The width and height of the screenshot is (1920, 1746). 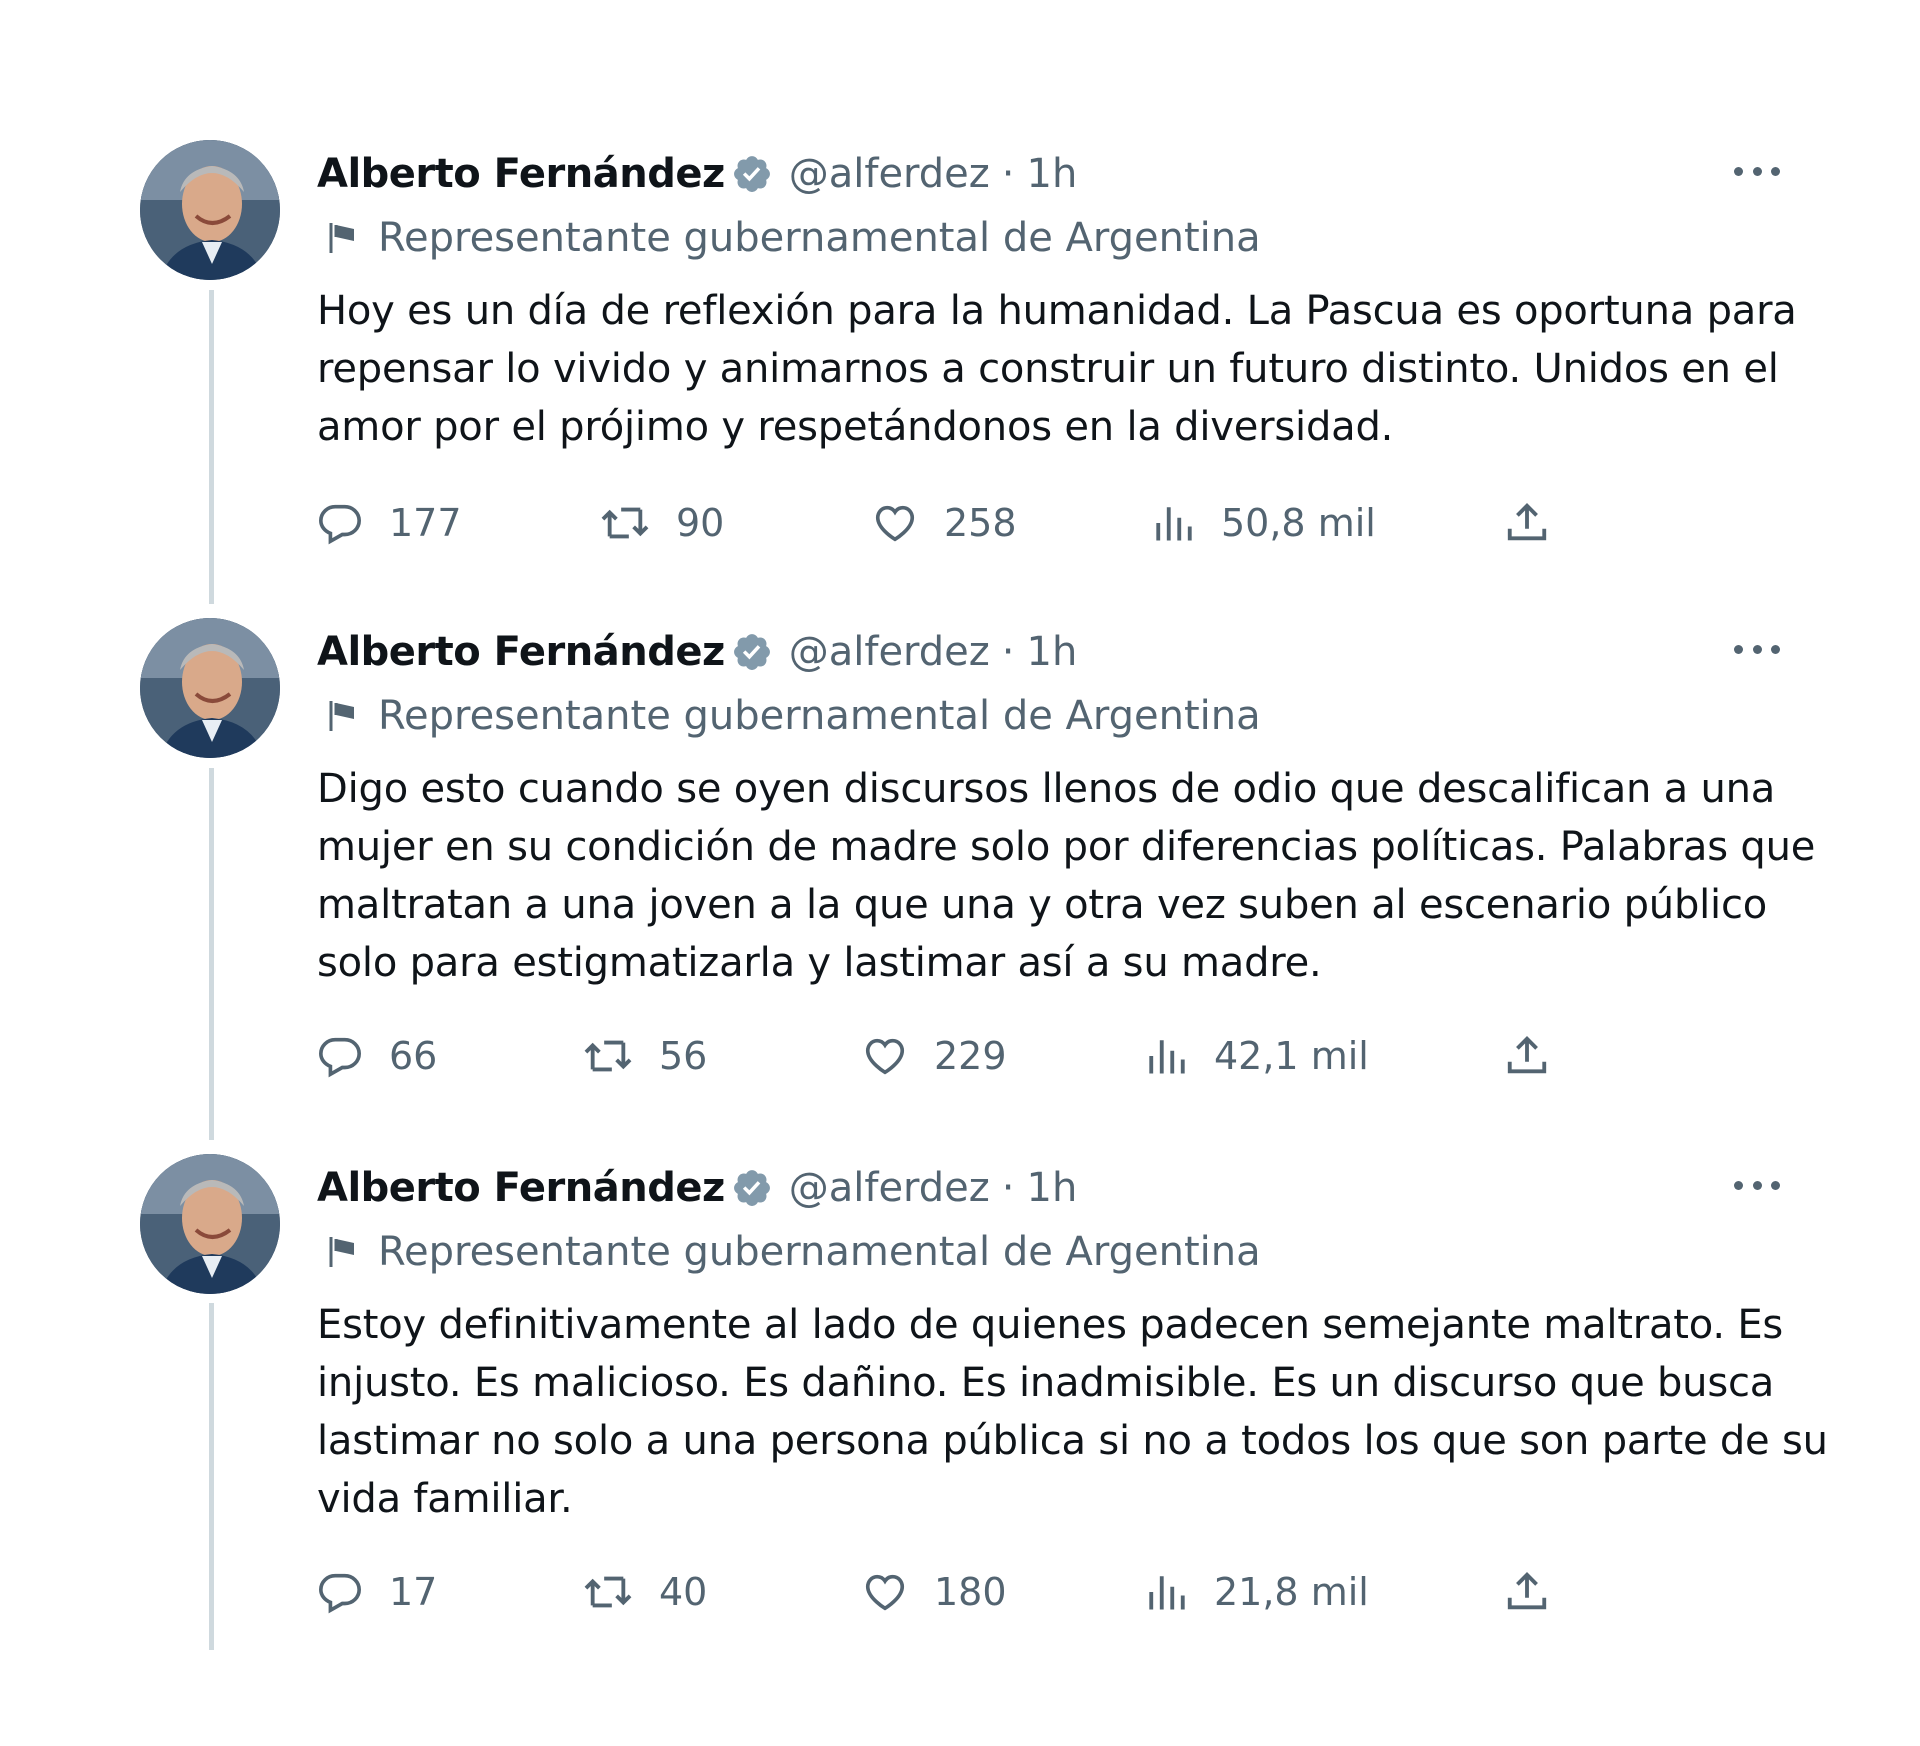 I want to click on views-button: 50,8 mil, so click(x=1264, y=523).